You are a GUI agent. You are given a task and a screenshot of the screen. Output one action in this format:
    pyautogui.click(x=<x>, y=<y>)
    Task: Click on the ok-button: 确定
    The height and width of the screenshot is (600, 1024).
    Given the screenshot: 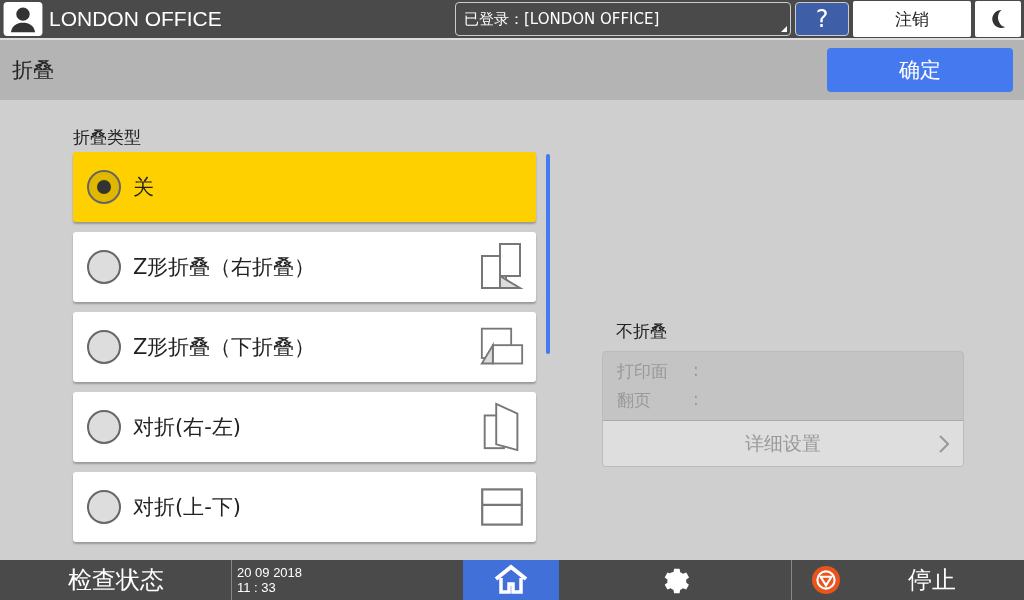 What is the action you would take?
    pyautogui.click(x=920, y=70)
    